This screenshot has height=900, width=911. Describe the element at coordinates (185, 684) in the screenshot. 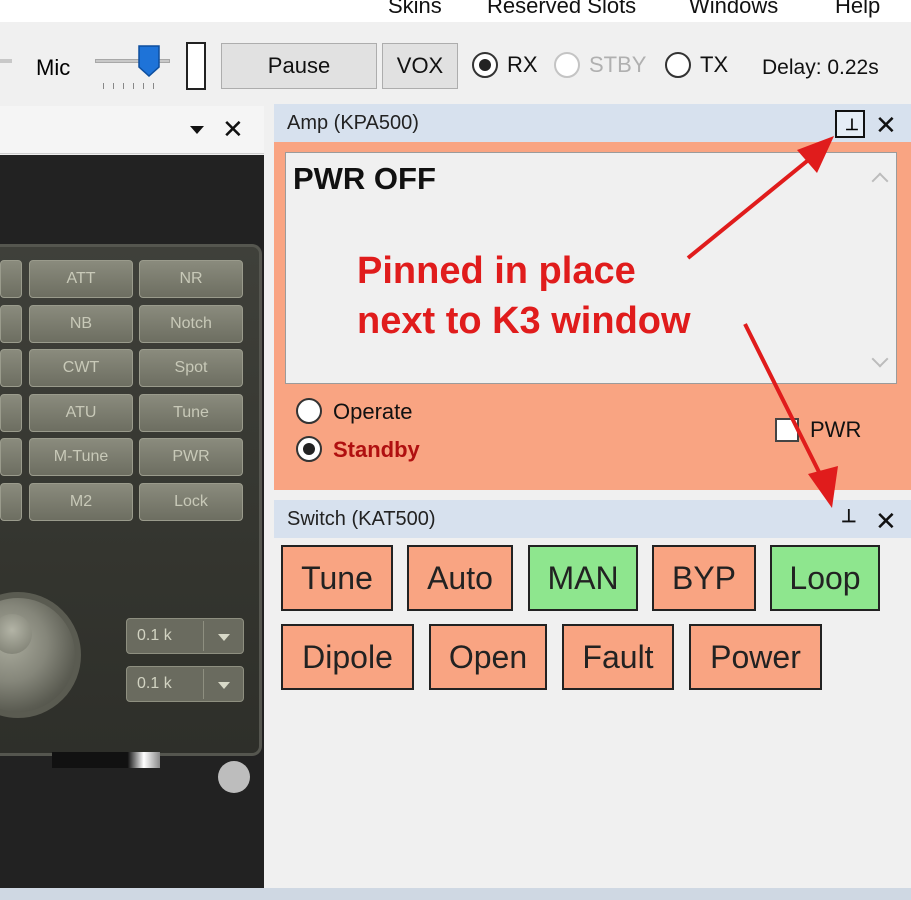

I see `k3-step-dropdown-2: 0.1 k` at that location.